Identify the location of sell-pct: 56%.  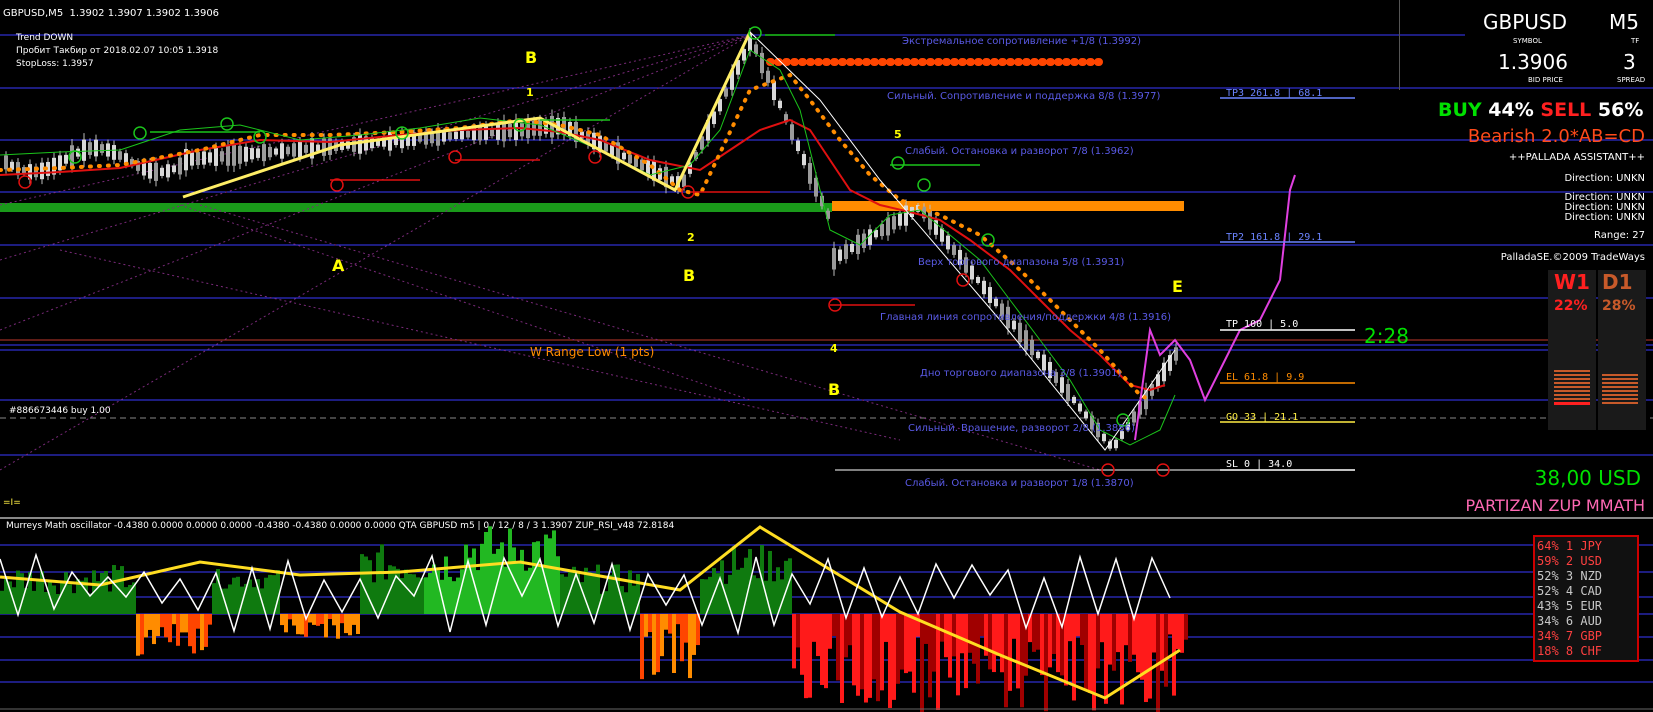
(1620, 110).